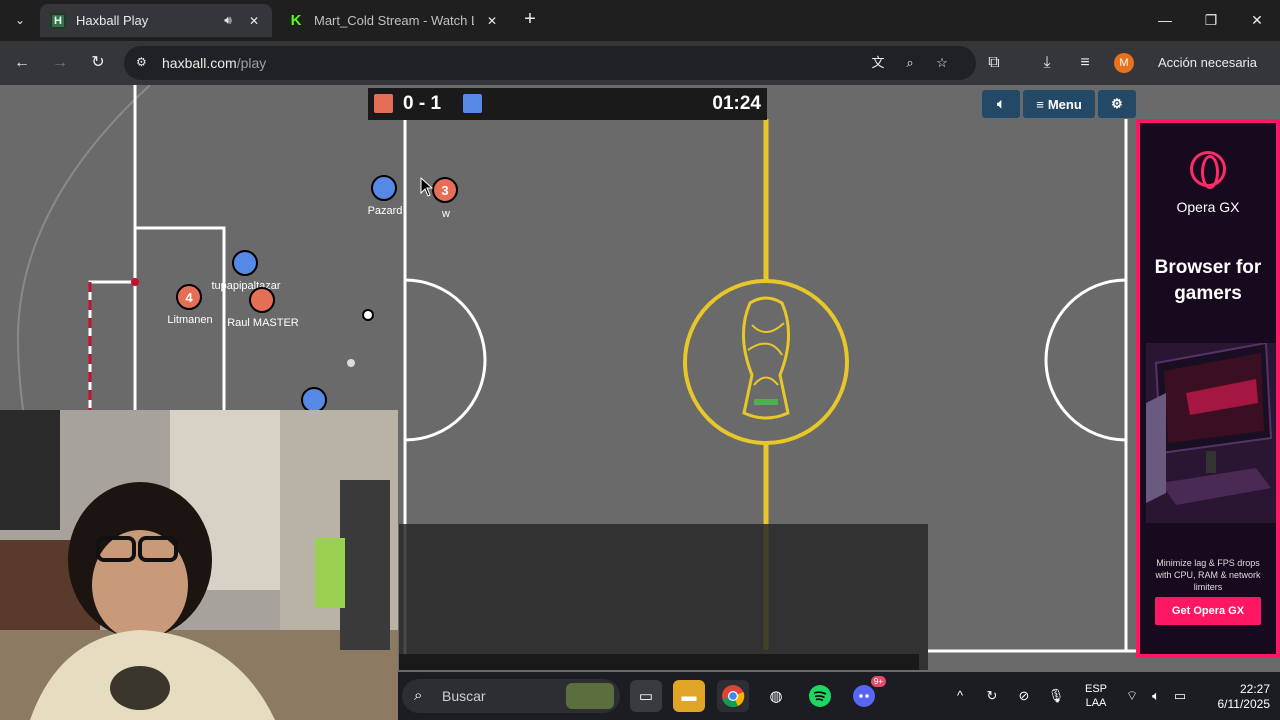 Image resolution: width=1280 pixels, height=720 pixels. What do you see at coordinates (1208, 207) in the screenshot?
I see `ad-brand: Opera GX` at bounding box center [1208, 207].